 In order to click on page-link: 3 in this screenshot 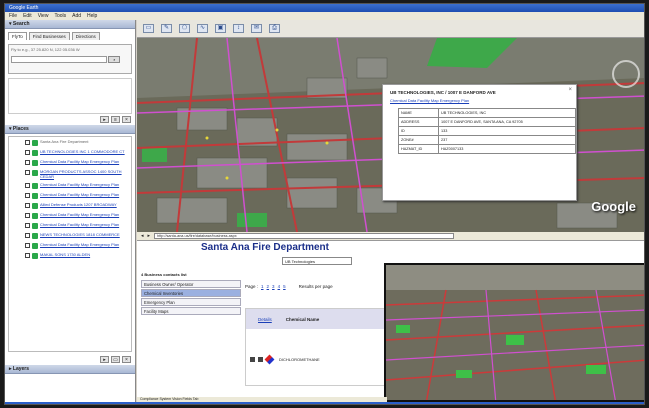, I will do `click(273, 286)`.